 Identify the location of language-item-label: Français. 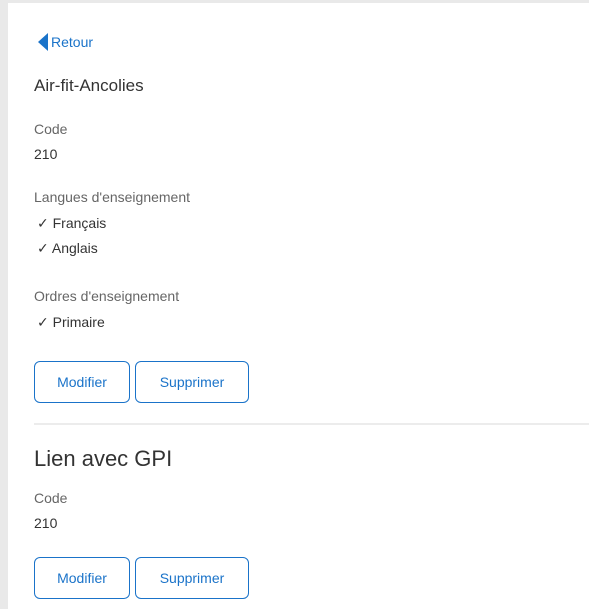
(79, 223).